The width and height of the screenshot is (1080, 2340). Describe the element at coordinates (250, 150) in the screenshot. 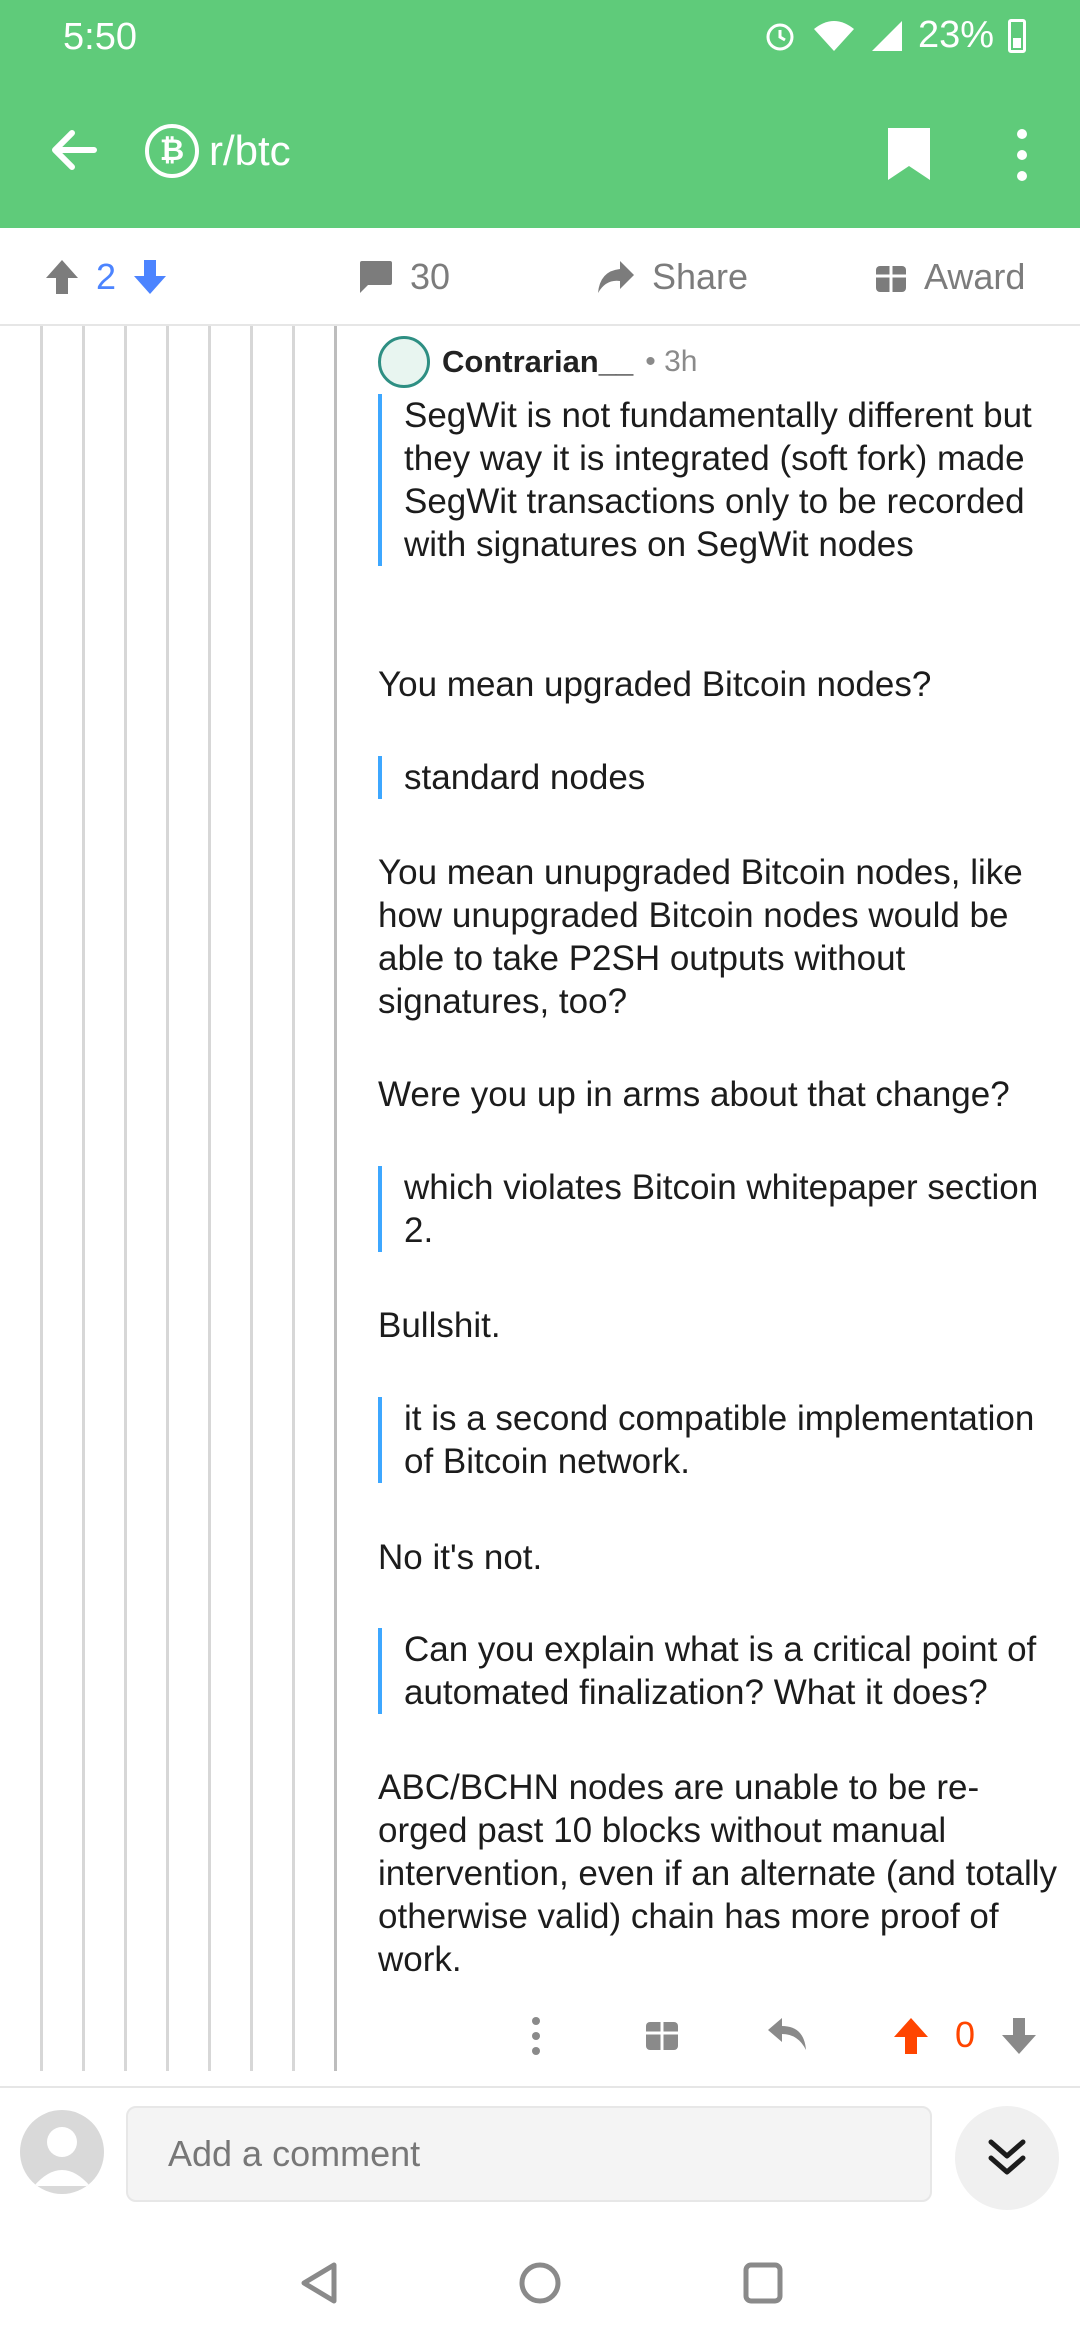

I see `subreddit-name: r/btc` at that location.